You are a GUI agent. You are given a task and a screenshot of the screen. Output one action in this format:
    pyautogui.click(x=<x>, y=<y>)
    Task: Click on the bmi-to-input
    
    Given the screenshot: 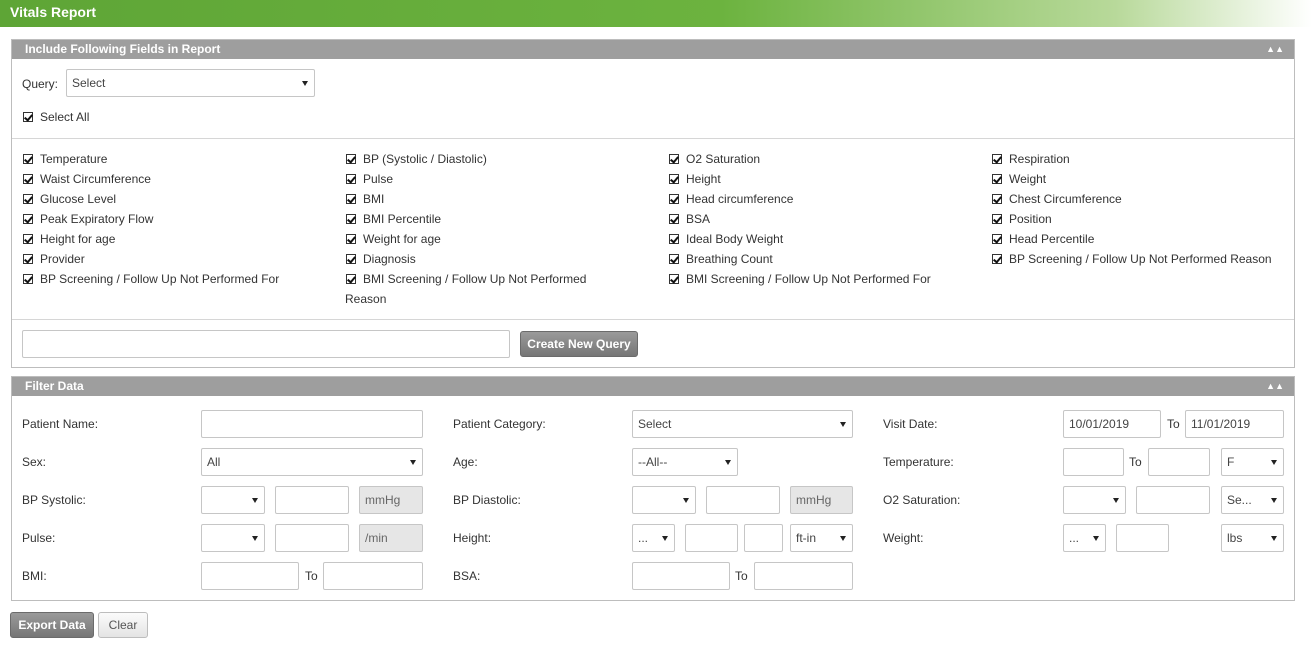 What is the action you would take?
    pyautogui.click(x=373, y=576)
    